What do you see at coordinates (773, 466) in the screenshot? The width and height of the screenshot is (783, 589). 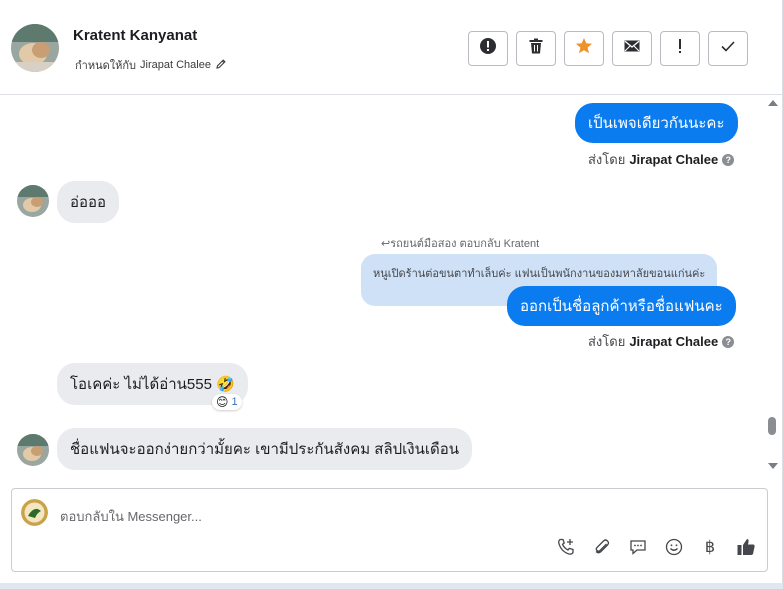 I see `scroll-down-arrow-icon` at bounding box center [773, 466].